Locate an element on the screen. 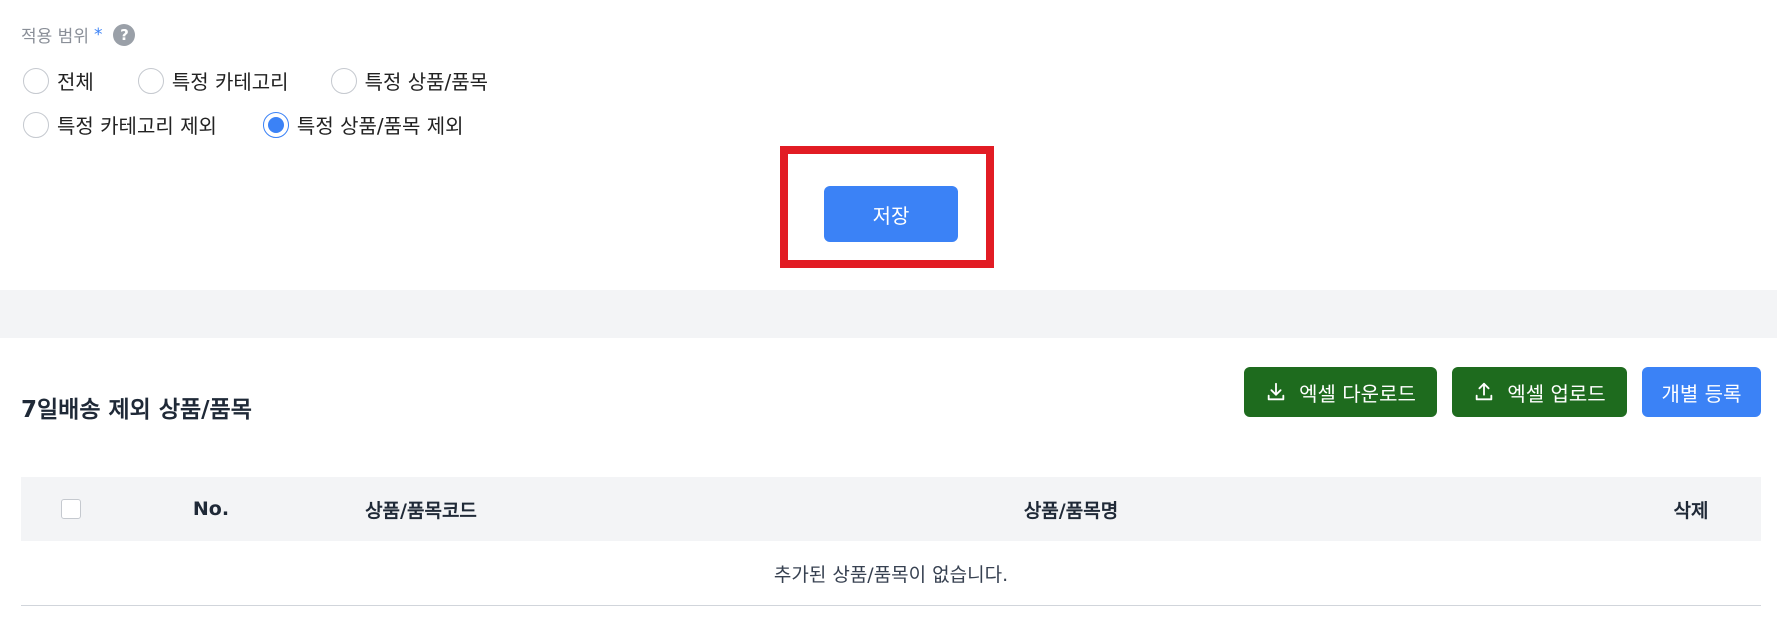 This screenshot has height=625, width=1777. radio-specific-product: 특정 상품/품목 is located at coordinates (409, 80).